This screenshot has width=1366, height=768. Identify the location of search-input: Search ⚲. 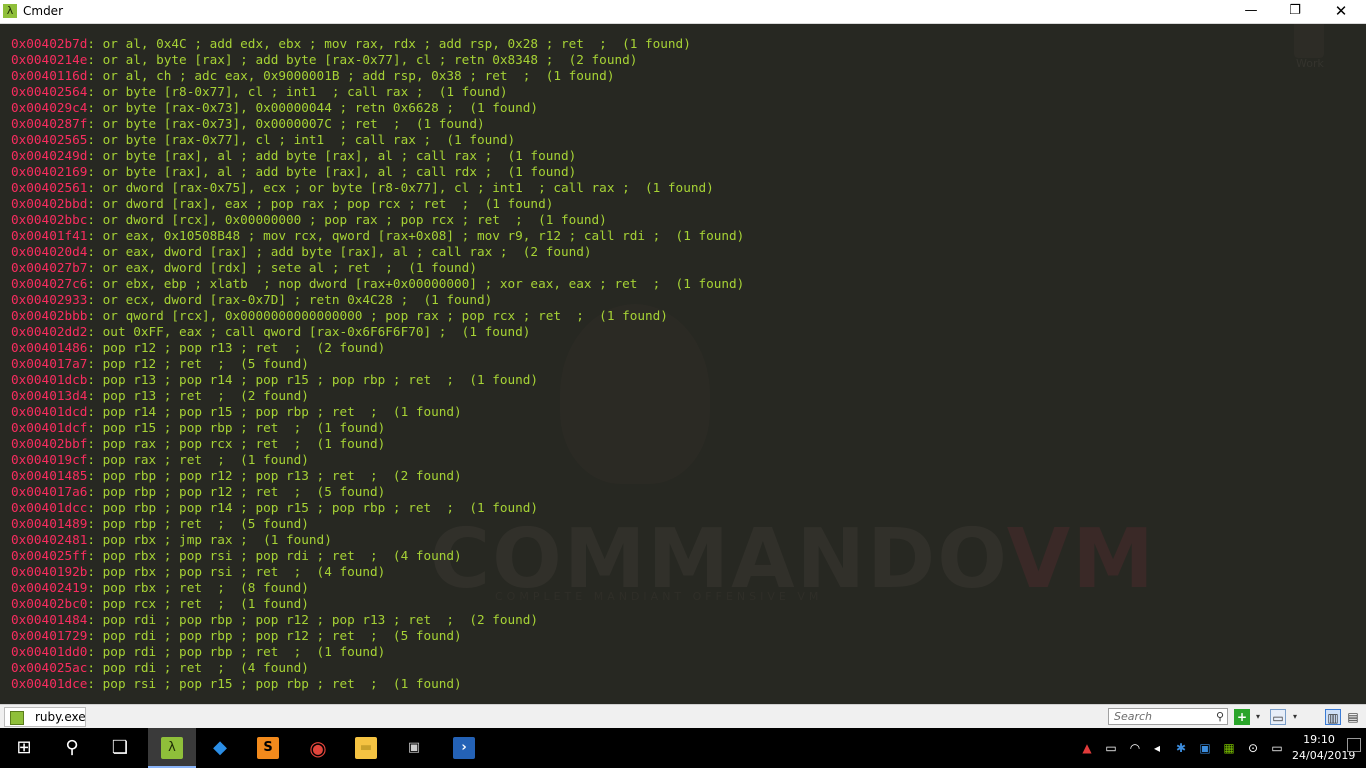
(1168, 716).